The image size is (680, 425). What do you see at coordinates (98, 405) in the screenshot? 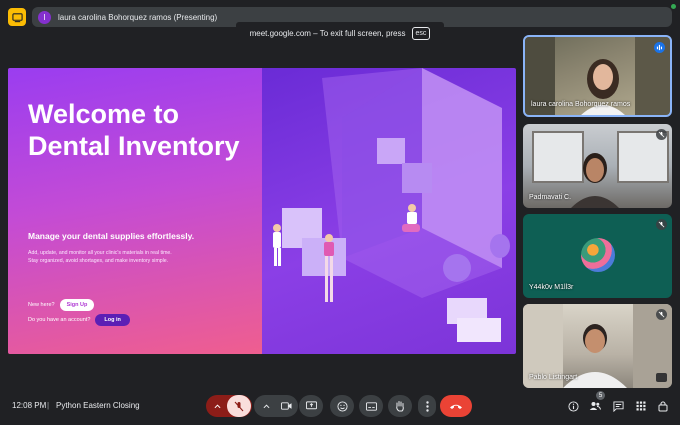
I see `meeting-name: Python Eastern Closing` at bounding box center [98, 405].